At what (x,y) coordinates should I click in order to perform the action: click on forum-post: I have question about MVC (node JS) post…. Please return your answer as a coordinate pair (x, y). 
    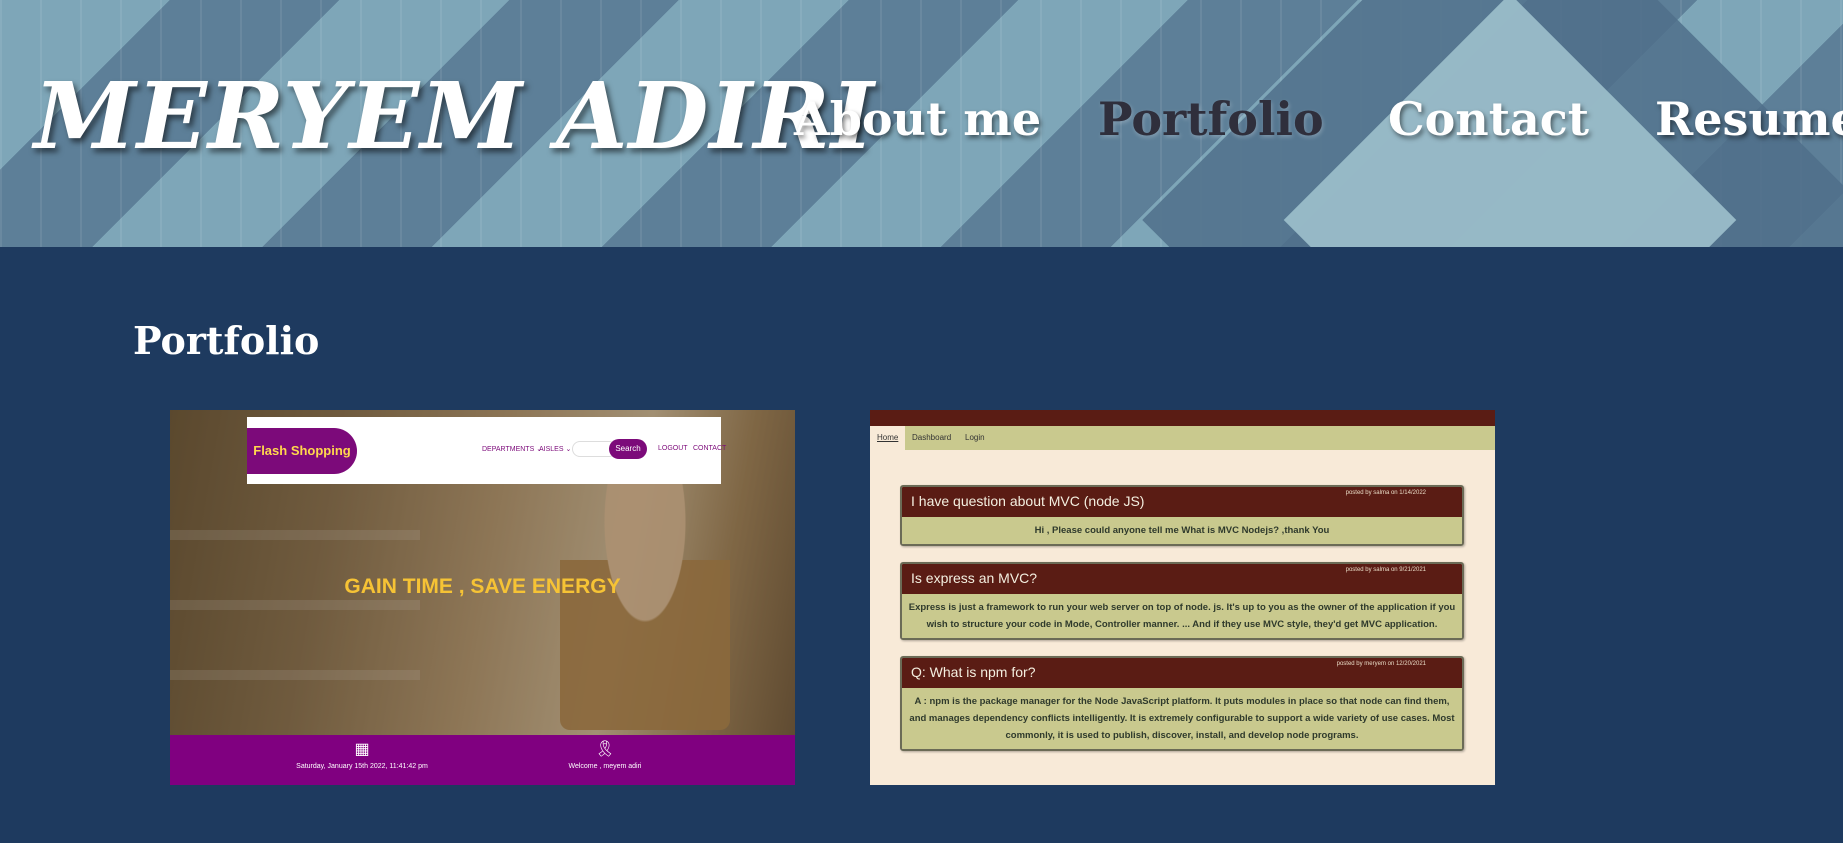
    Looking at the image, I should click on (1182, 515).